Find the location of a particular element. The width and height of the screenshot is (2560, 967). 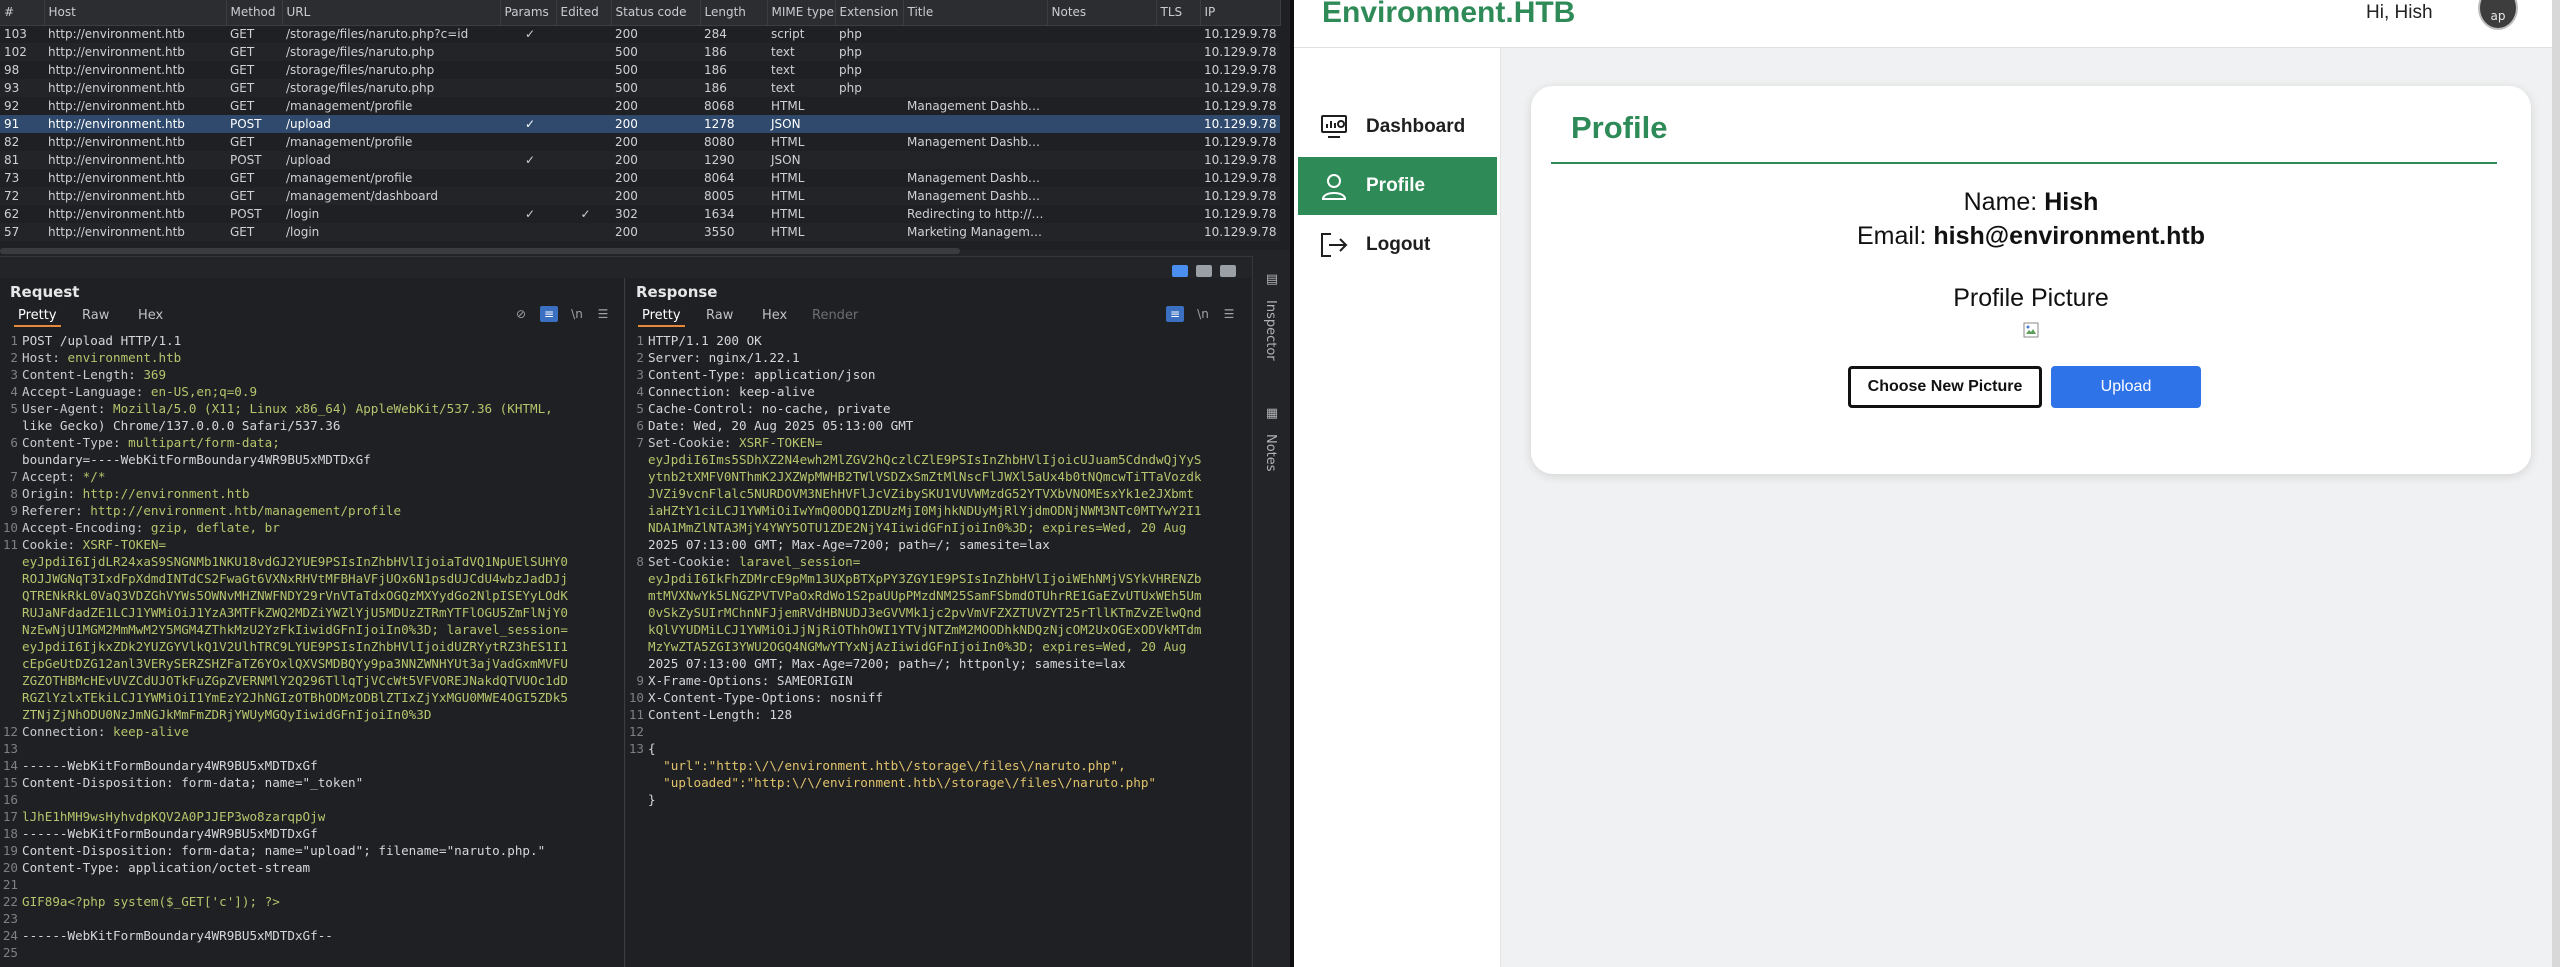

request-tab-raw: Raw is located at coordinates (95, 315).